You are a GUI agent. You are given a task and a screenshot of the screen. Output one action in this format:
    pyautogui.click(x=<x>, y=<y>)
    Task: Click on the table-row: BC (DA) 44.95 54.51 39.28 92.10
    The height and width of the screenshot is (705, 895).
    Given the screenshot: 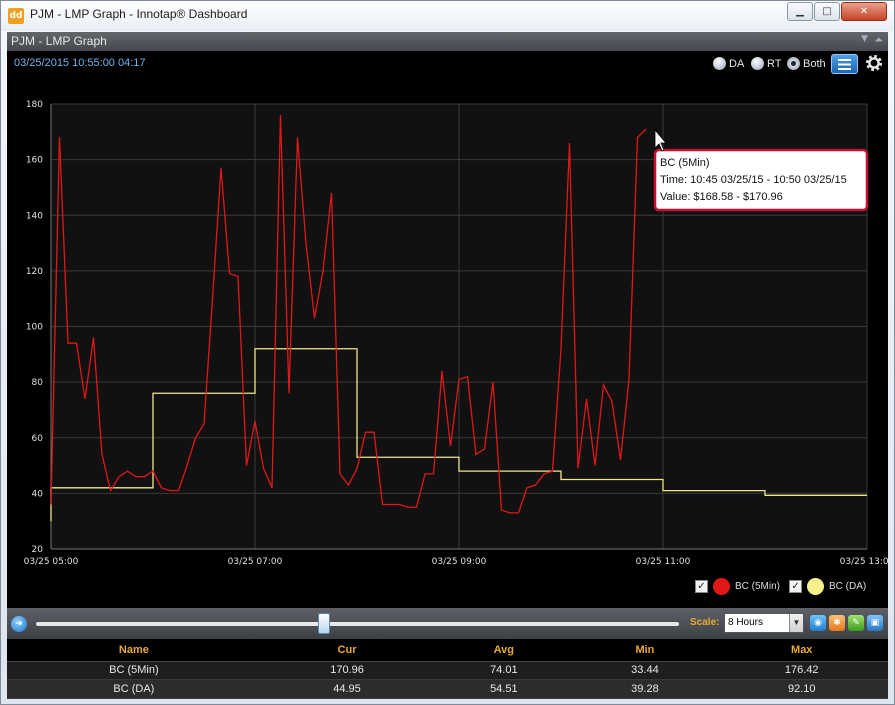 What is the action you would take?
    pyautogui.click(x=447, y=689)
    